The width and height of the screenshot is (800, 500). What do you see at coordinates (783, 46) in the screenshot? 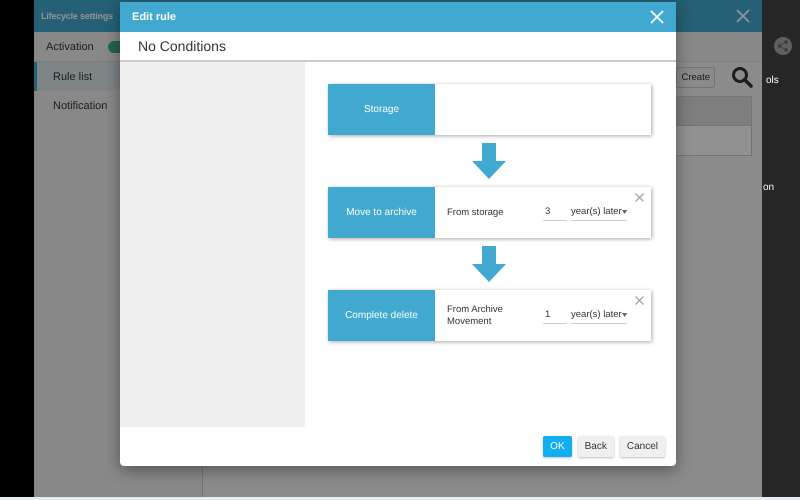
I see `share-icon` at bounding box center [783, 46].